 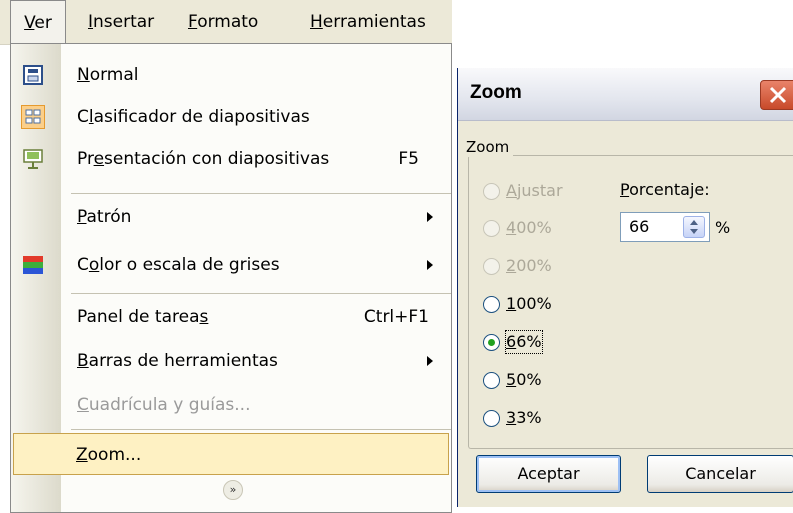 What do you see at coordinates (639, 226) in the screenshot?
I see `percentage-value: 66` at bounding box center [639, 226].